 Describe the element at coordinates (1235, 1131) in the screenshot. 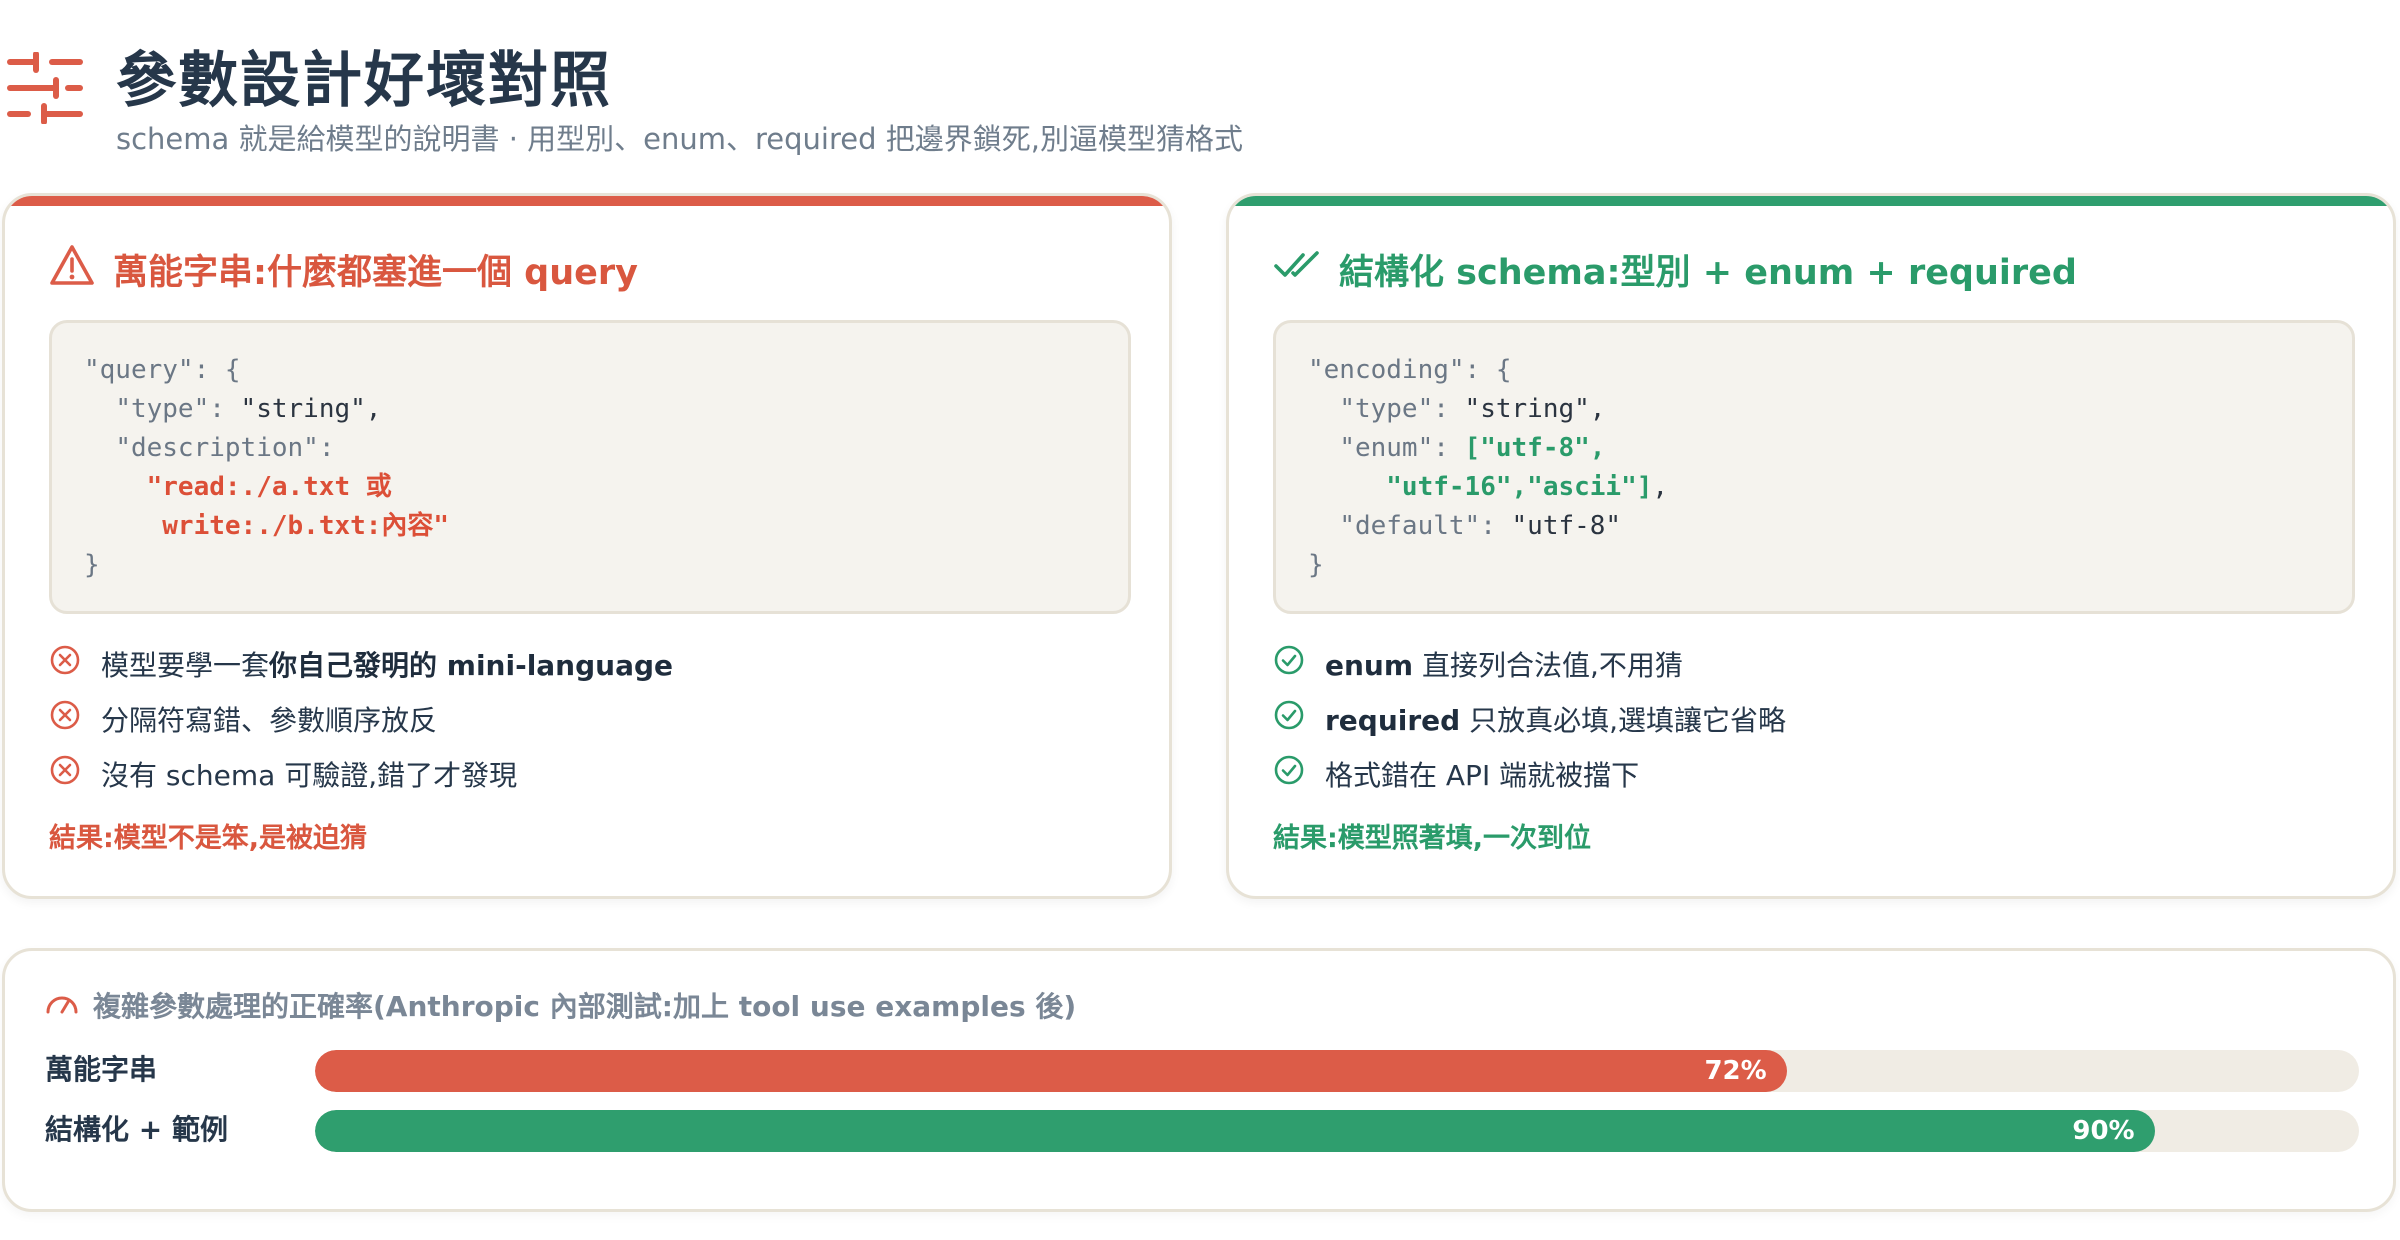

I see `bar-fill: 90%` at that location.